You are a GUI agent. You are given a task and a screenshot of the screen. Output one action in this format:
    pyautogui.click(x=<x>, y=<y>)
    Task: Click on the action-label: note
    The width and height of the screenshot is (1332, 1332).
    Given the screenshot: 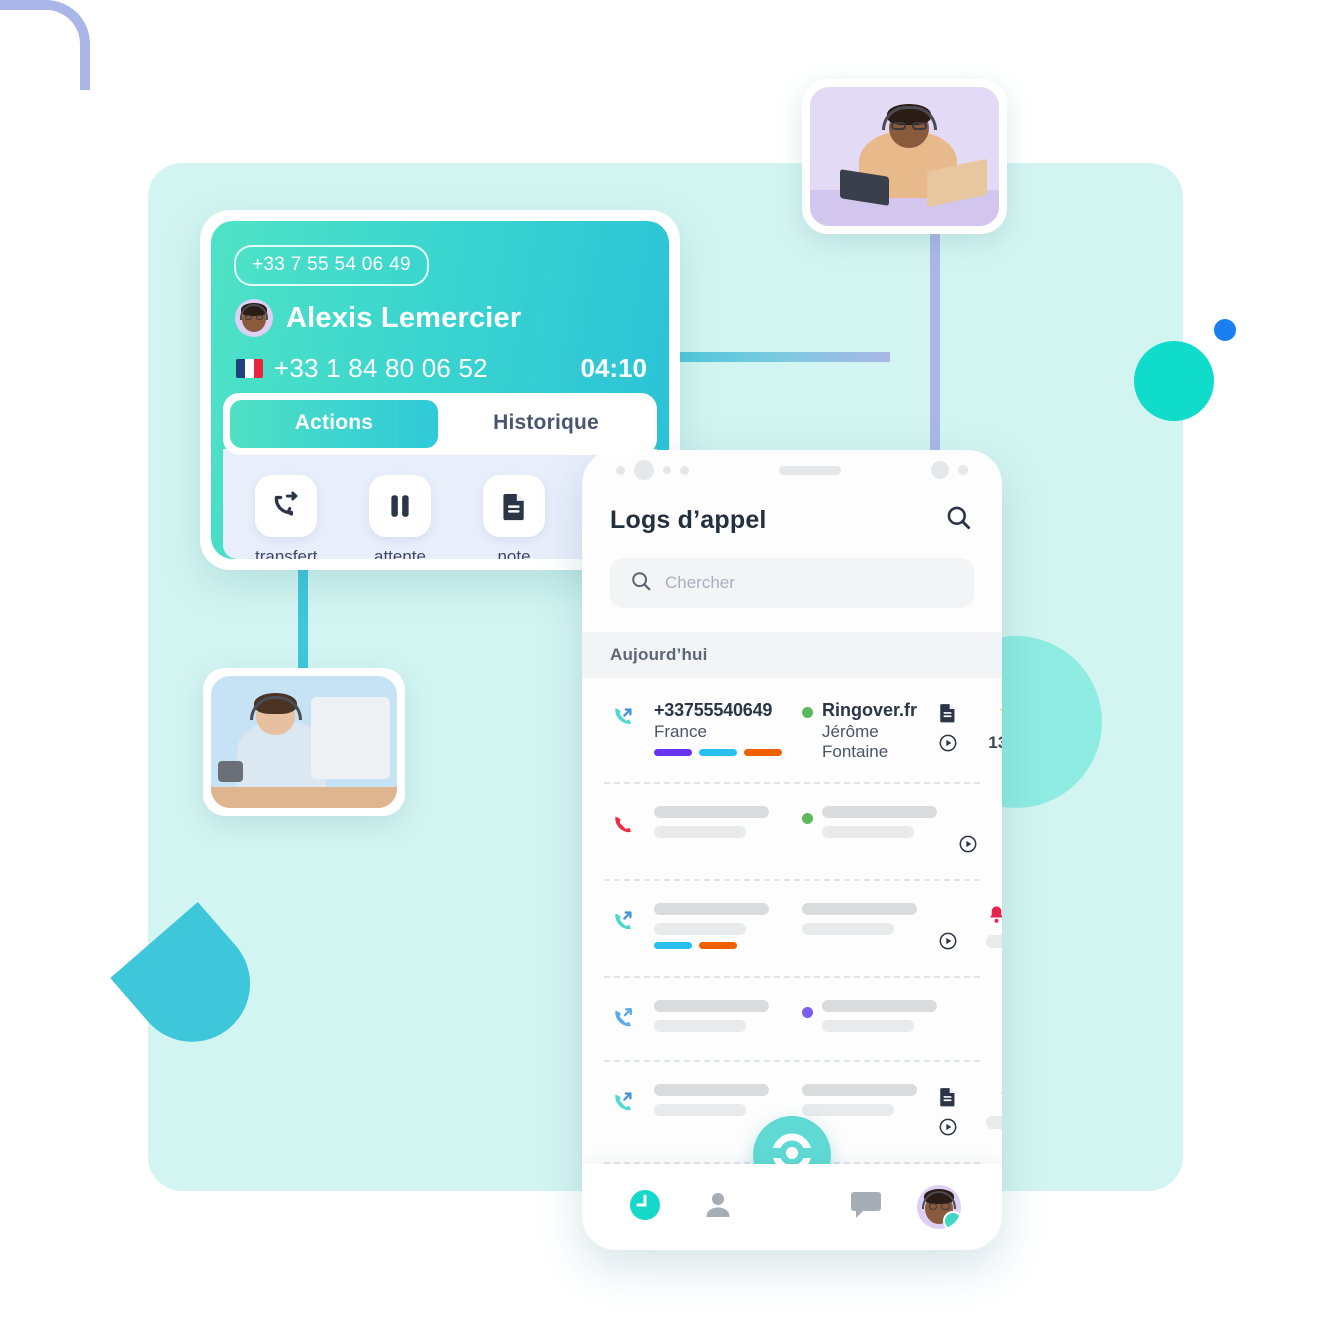 What is the action you would take?
    pyautogui.click(x=514, y=553)
    